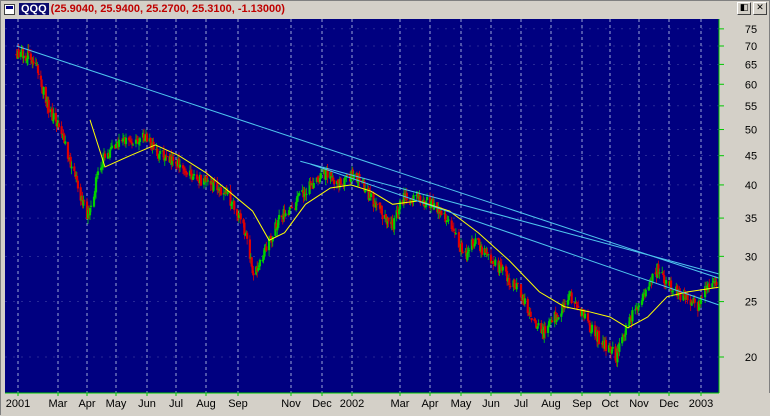  I want to click on price-tick-label: 55, so click(751, 107).